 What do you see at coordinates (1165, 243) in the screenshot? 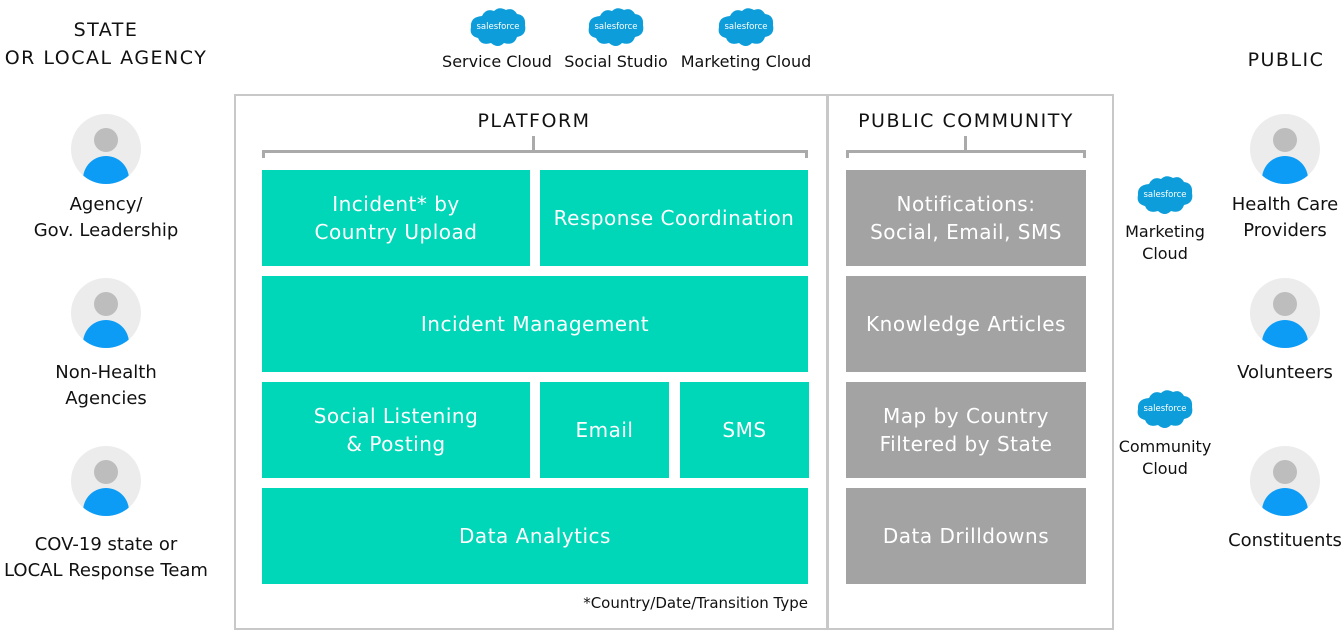
I see `product-label-marketing-cloud-side: Marketing Cloud` at bounding box center [1165, 243].